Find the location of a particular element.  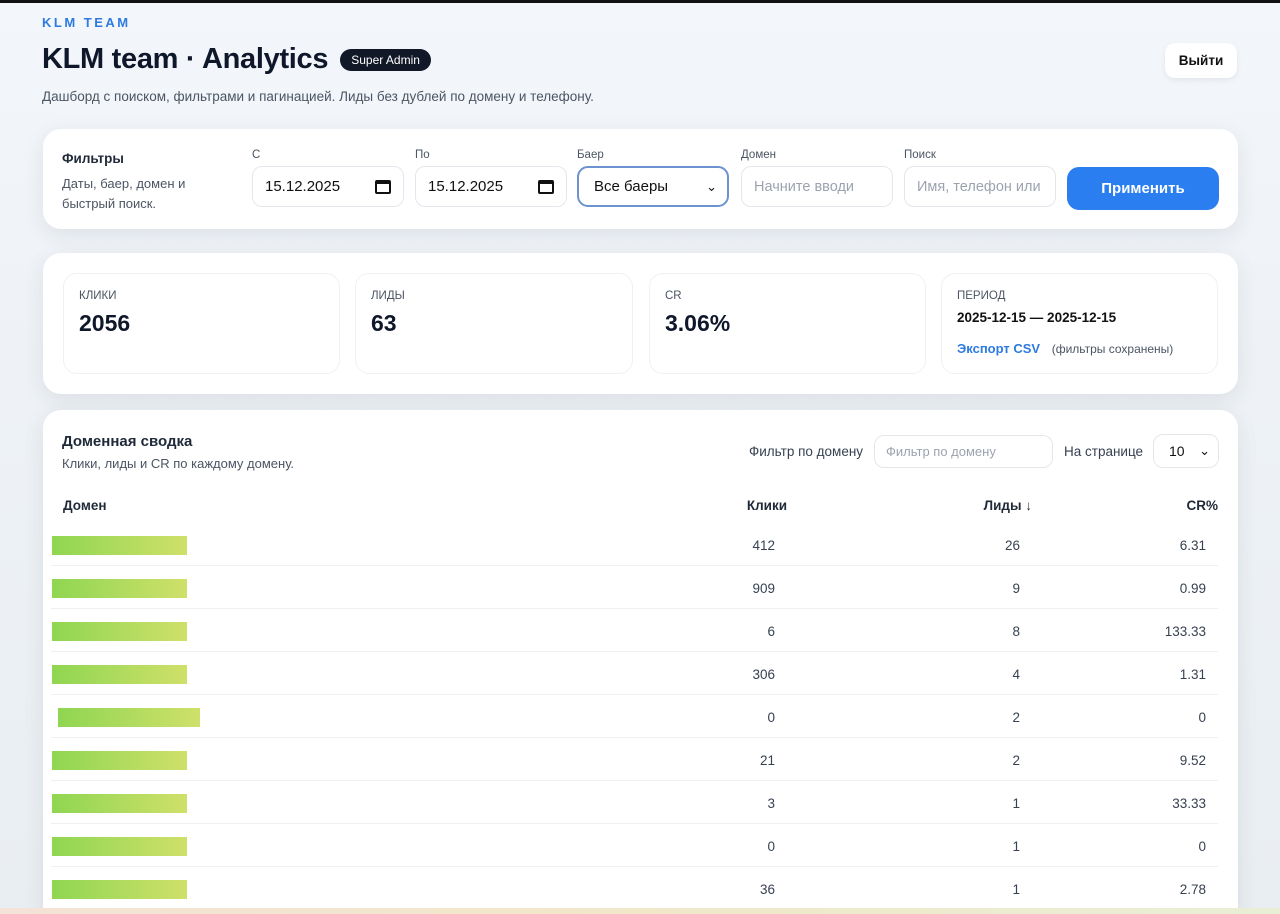

table-row: 0 2 0 is located at coordinates (634, 716).